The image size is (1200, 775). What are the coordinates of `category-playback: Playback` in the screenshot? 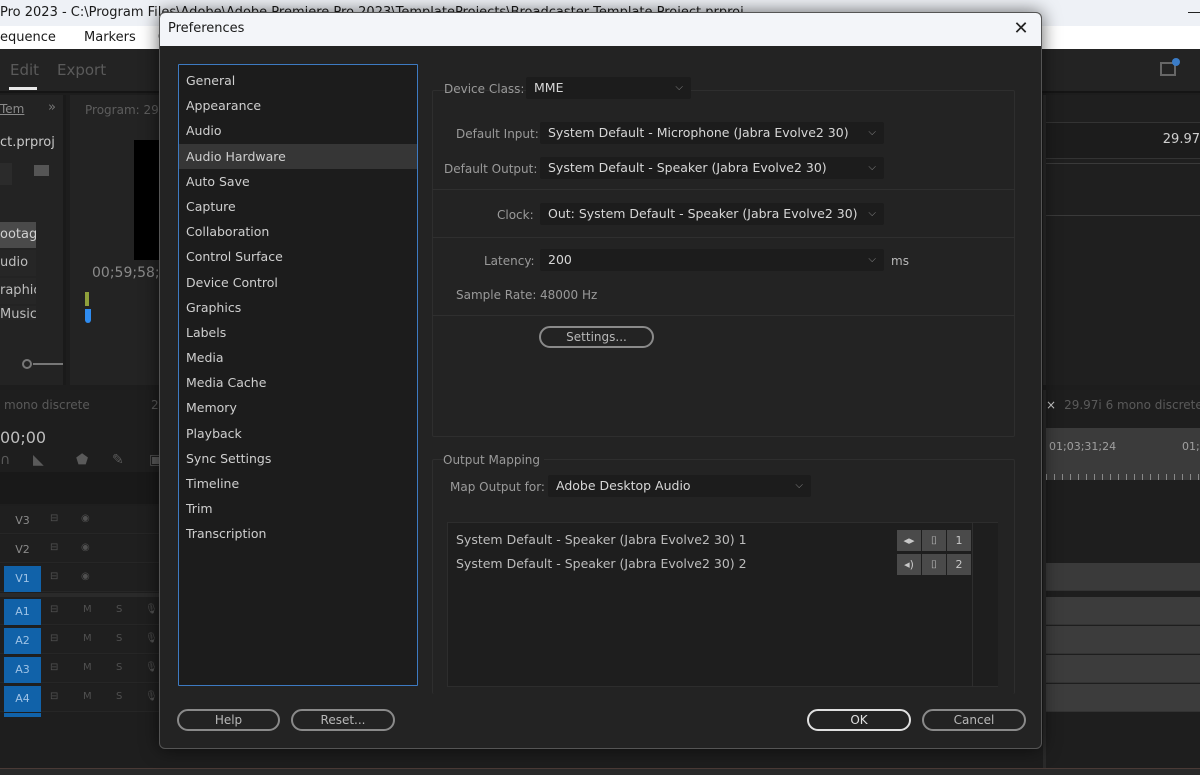 It's located at (298, 433).